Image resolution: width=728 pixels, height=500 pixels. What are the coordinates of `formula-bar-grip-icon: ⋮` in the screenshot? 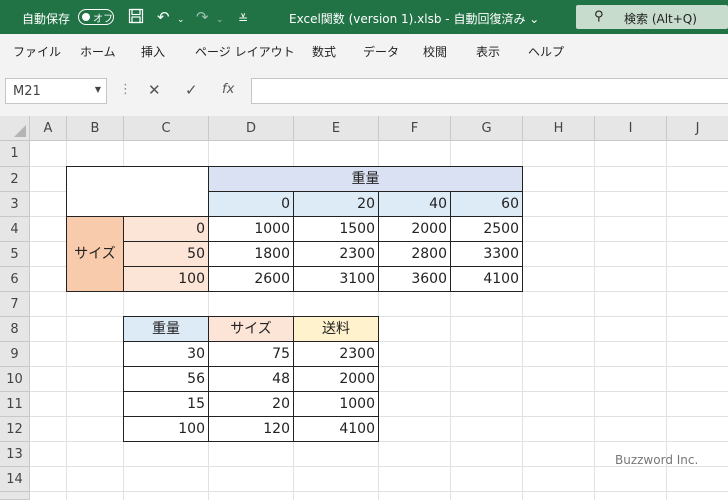 It's located at (125, 89).